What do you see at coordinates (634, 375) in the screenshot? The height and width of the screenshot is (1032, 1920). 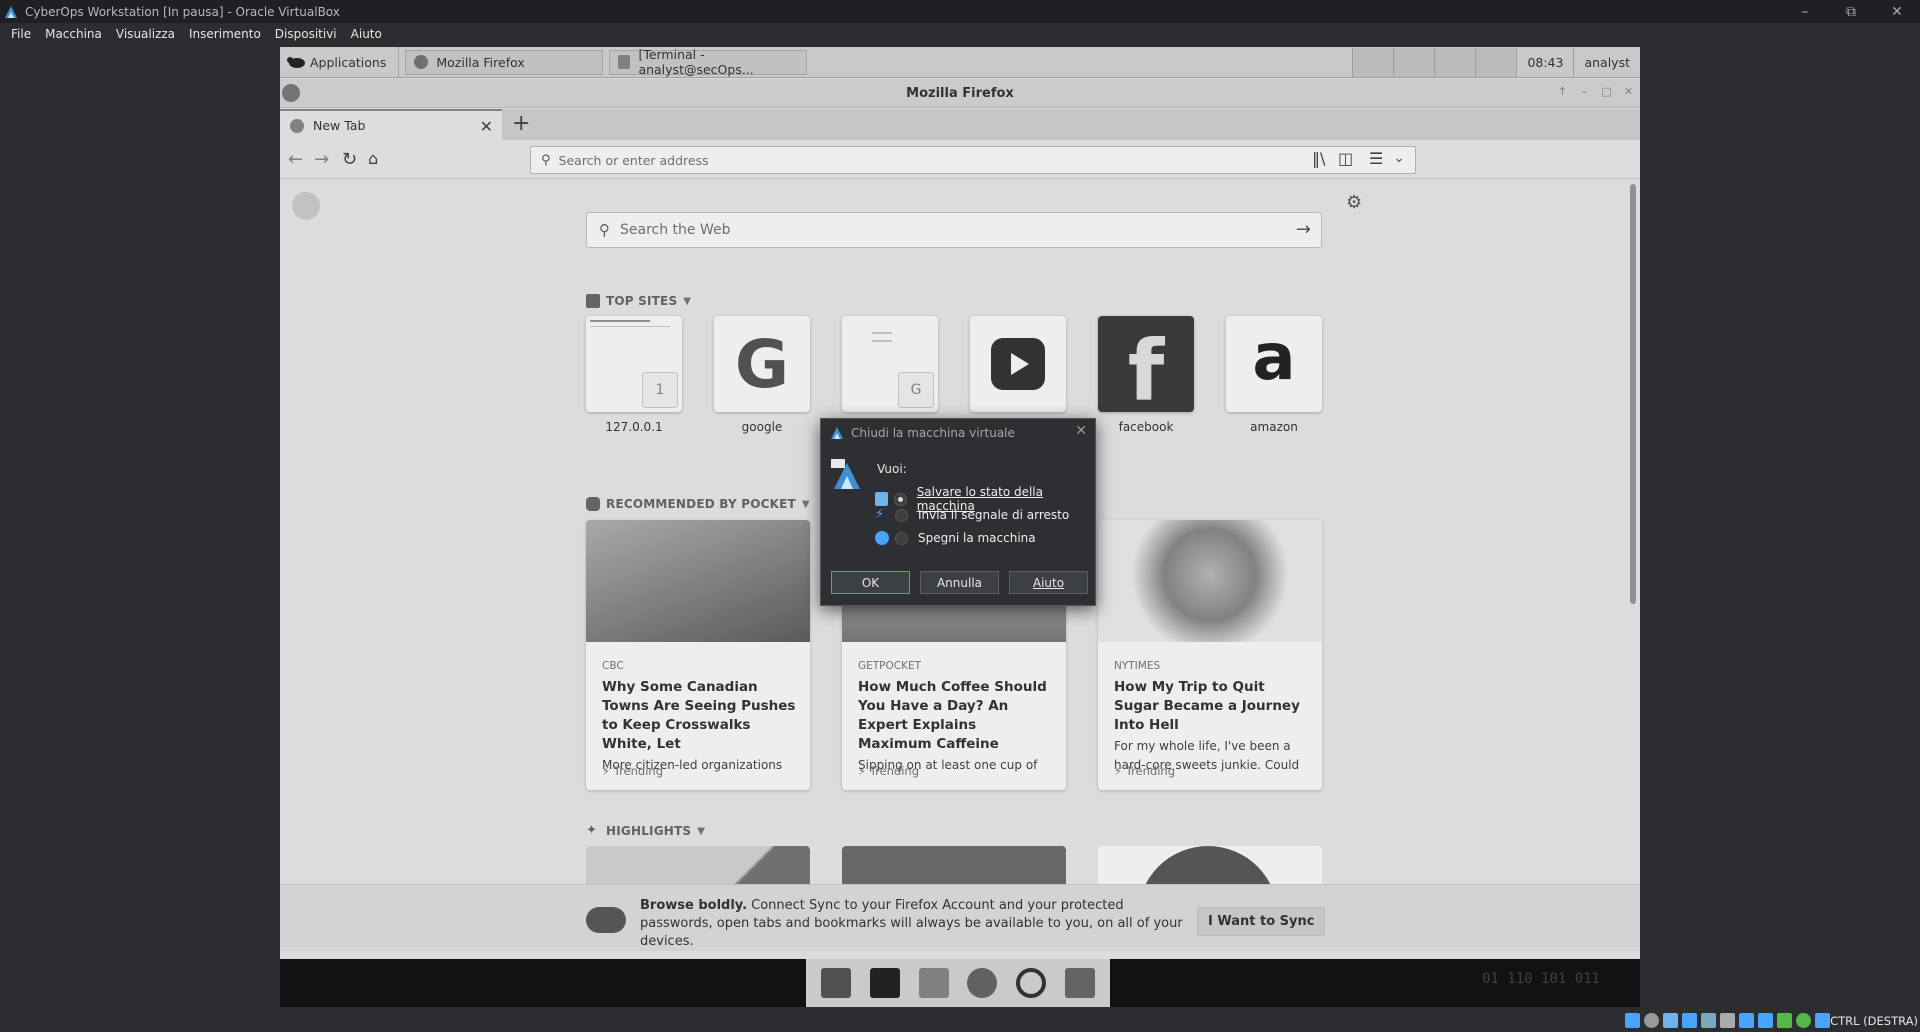 I see `top-site-tile: 1 127.0.0.1` at bounding box center [634, 375].